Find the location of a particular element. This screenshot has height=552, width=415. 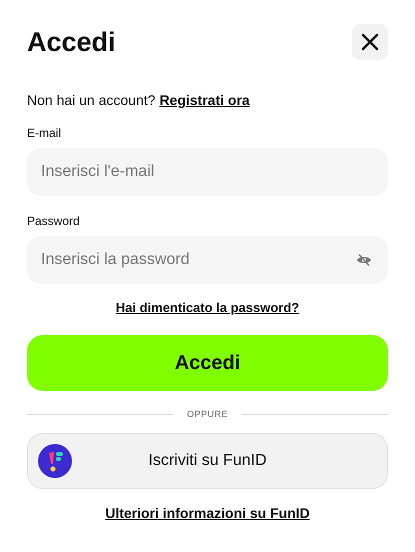

login-button: Accedi is located at coordinates (207, 363).